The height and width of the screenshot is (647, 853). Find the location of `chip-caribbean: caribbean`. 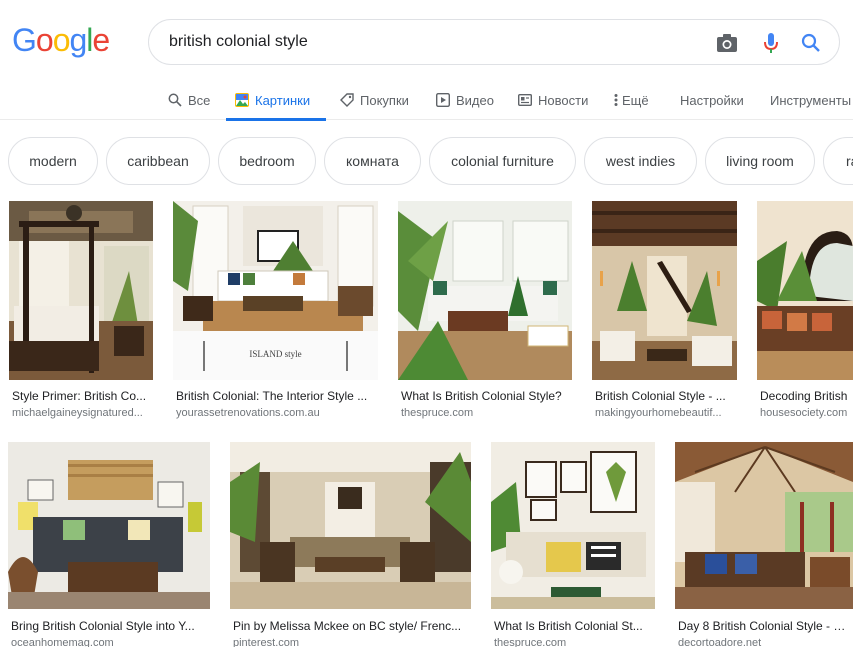

chip-caribbean: caribbean is located at coordinates (158, 161).